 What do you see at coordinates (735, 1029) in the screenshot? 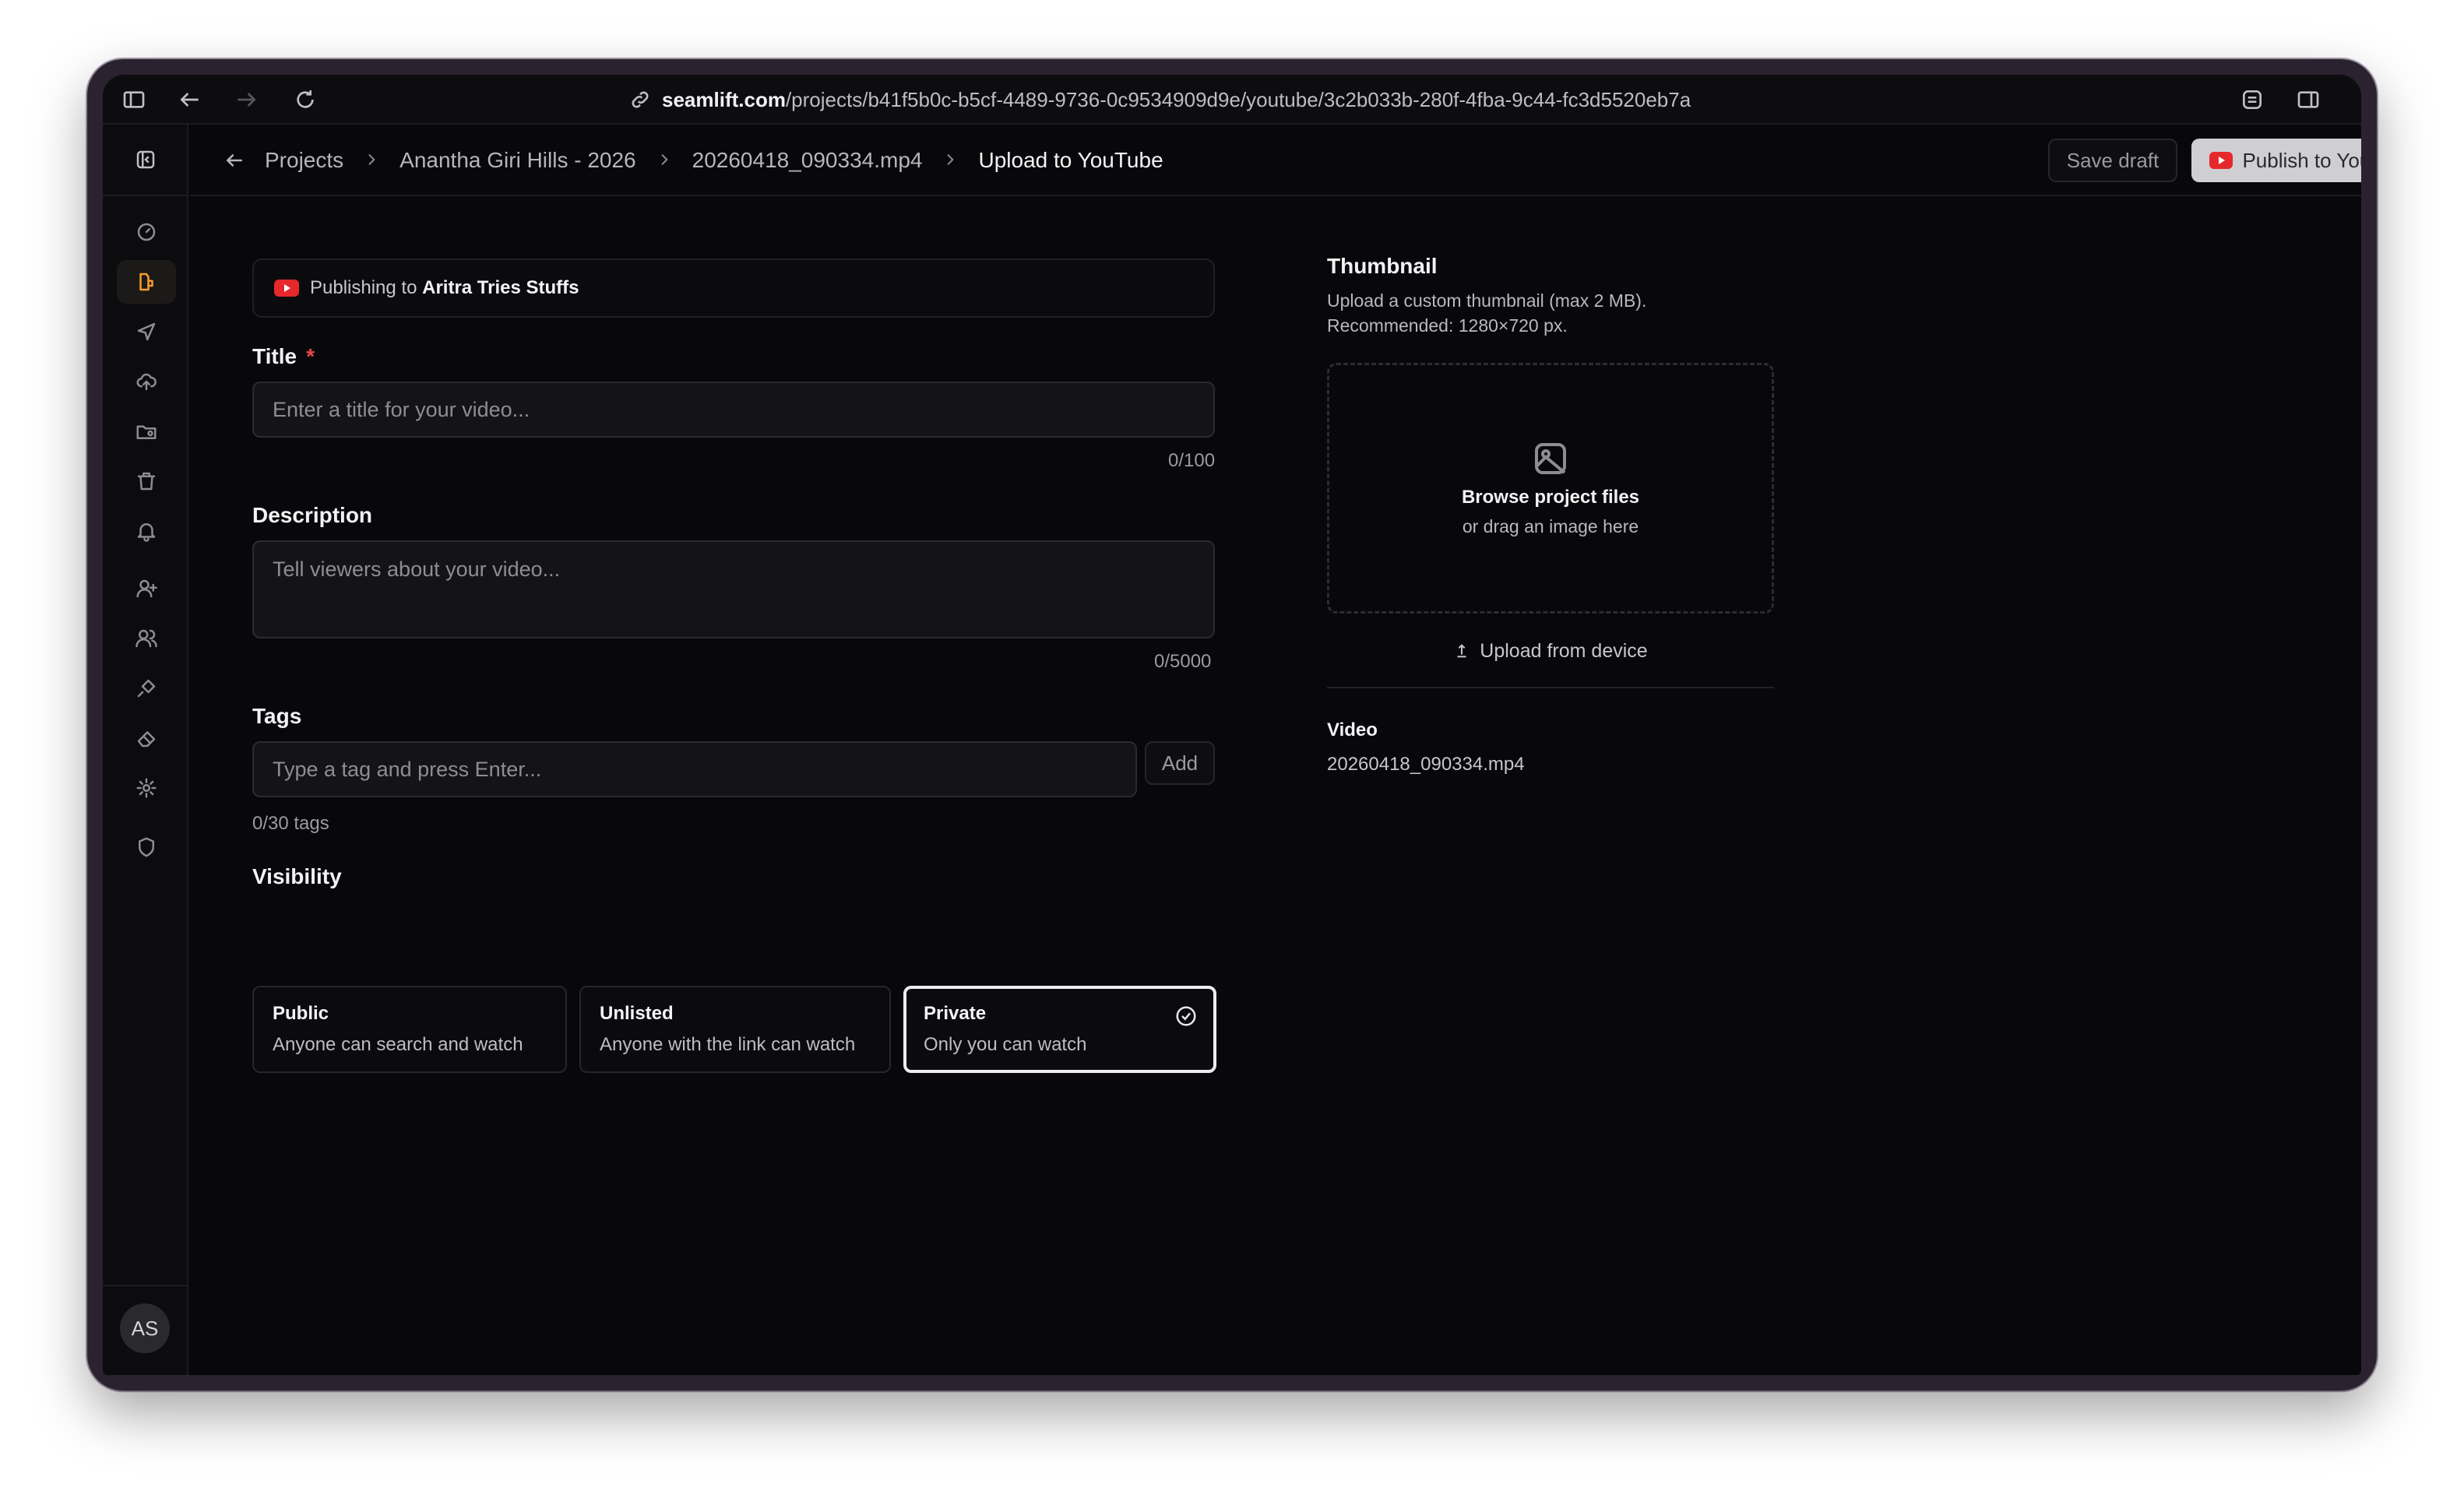
I see `visibility-unlisted: Unlisted Anyone with the link can watch` at bounding box center [735, 1029].